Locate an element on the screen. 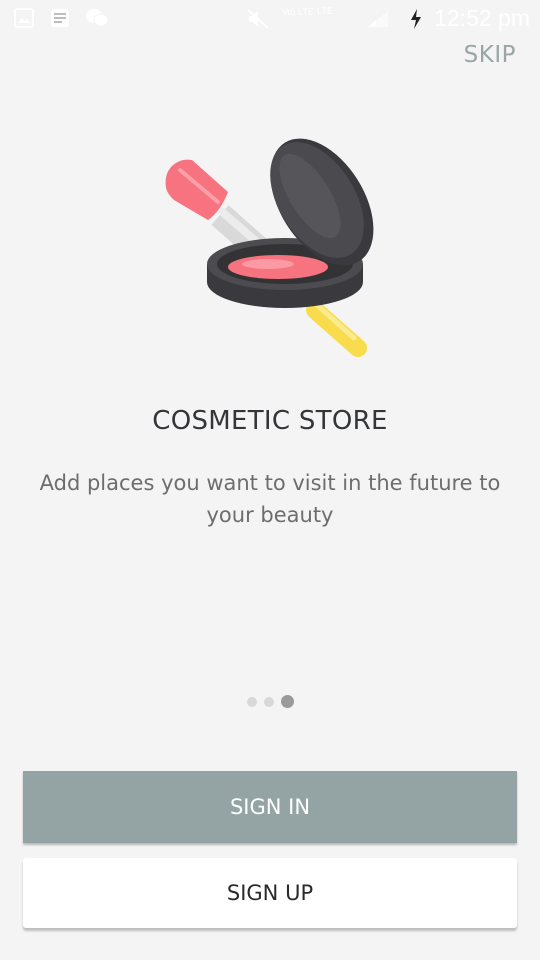 The image size is (540, 960). gallery-icon is located at coordinates (24, 18).